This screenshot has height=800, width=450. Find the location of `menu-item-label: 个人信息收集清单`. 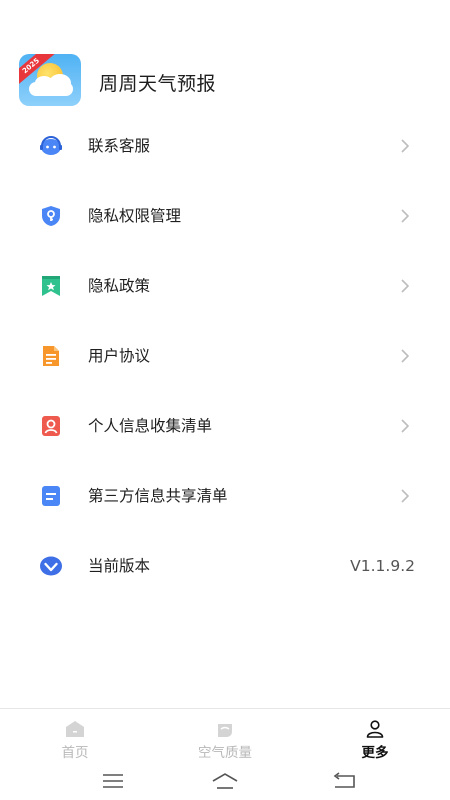

menu-item-label: 个人信息收集清单 is located at coordinates (150, 426).